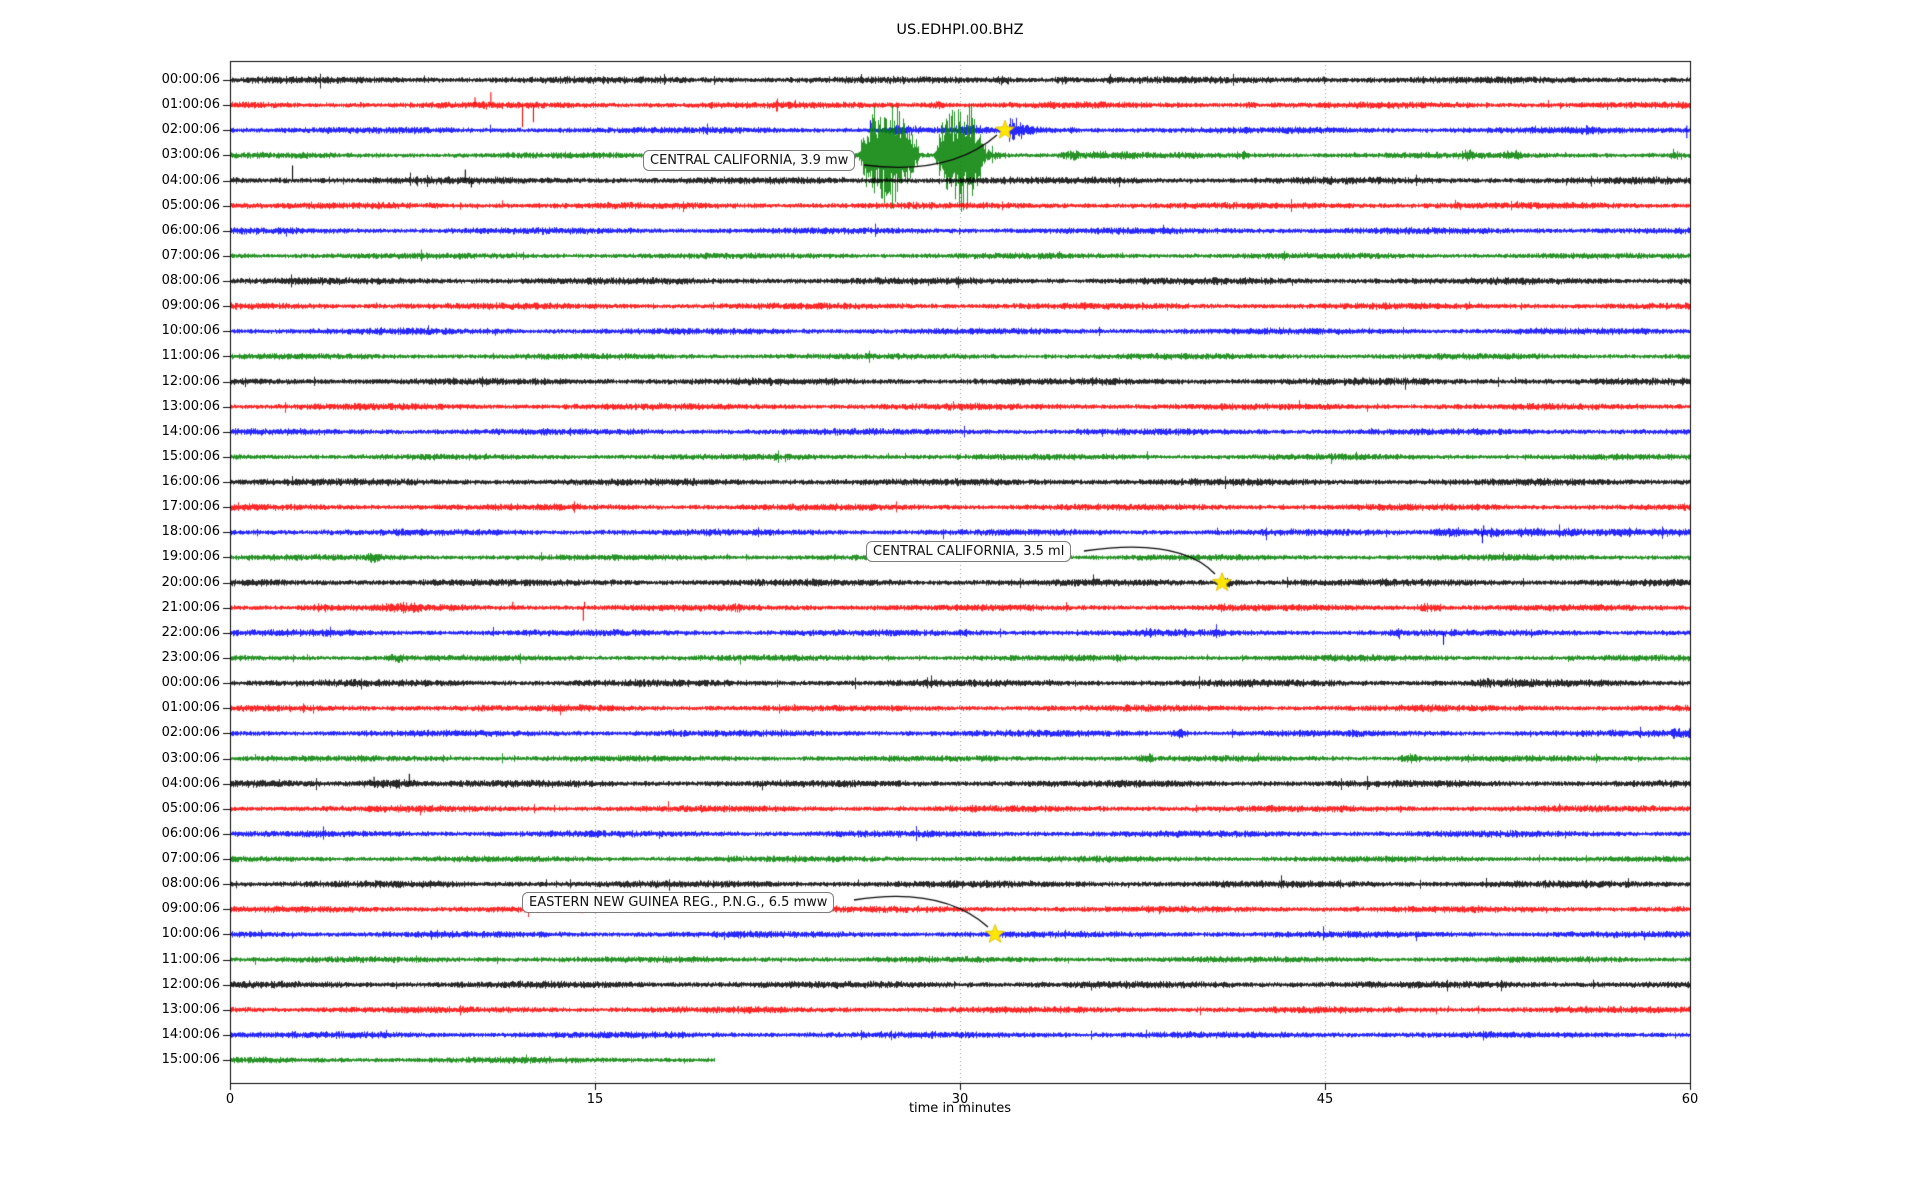  I want to click on x-axis-title: time in minutes, so click(960, 1108).